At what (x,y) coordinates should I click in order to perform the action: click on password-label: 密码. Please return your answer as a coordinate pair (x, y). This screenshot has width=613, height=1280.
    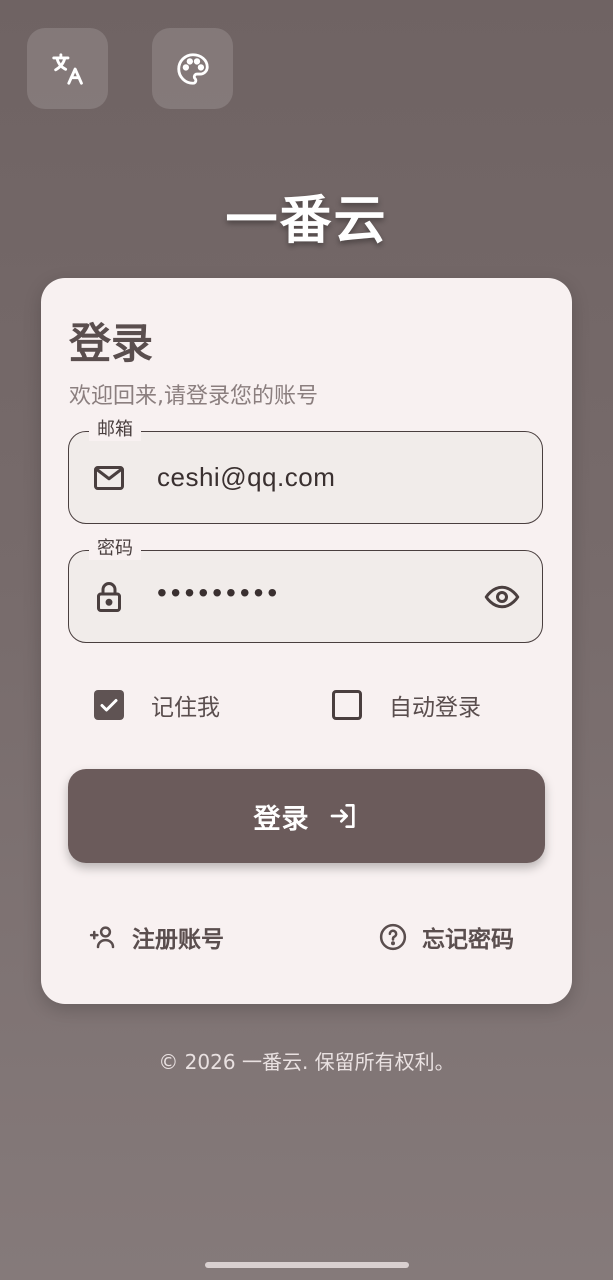
    Looking at the image, I should click on (115, 549).